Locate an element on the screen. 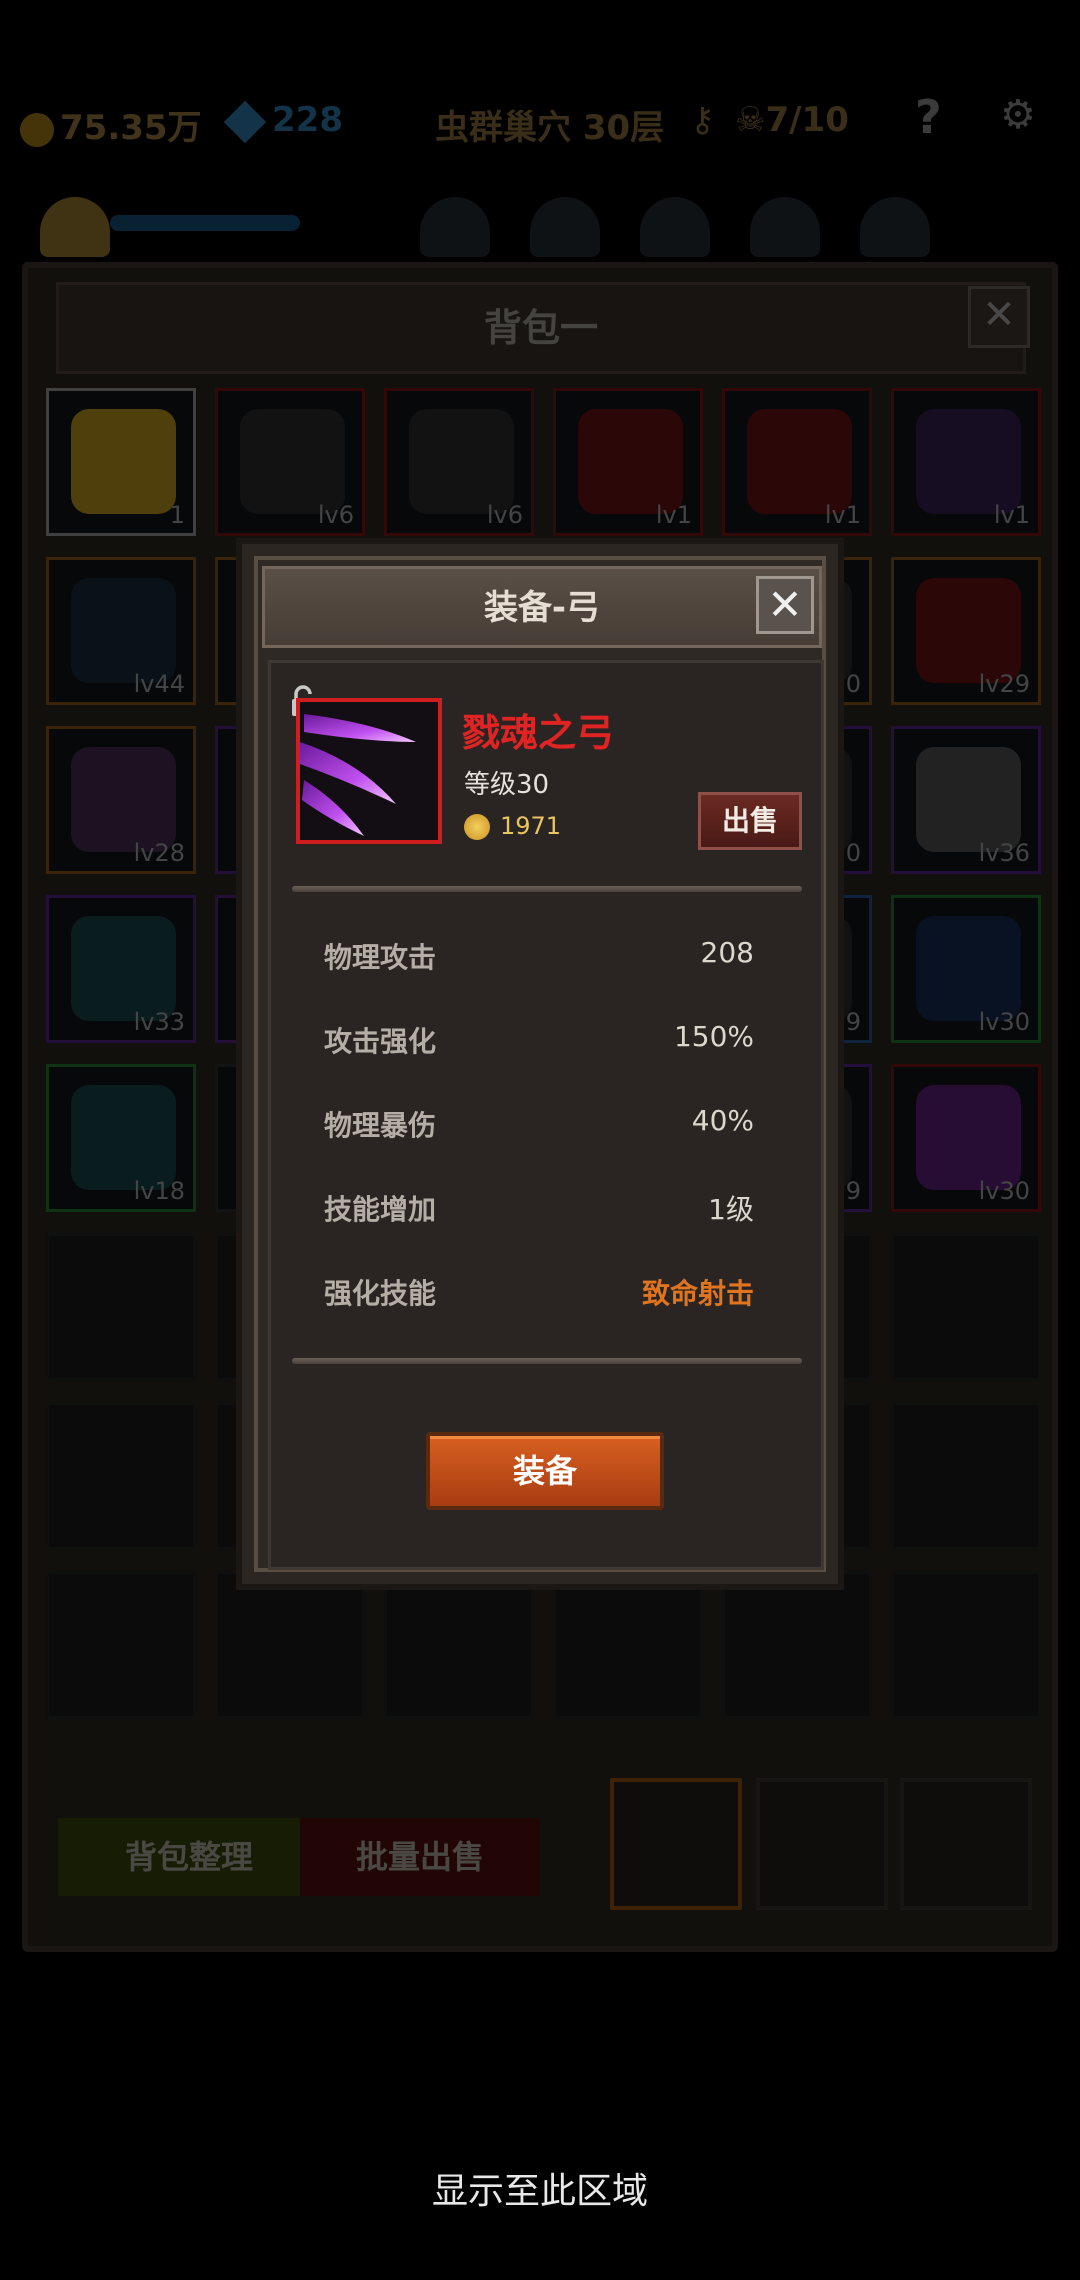 The width and height of the screenshot is (1080, 2280). item-level: 等级30 is located at coordinates (507, 785).